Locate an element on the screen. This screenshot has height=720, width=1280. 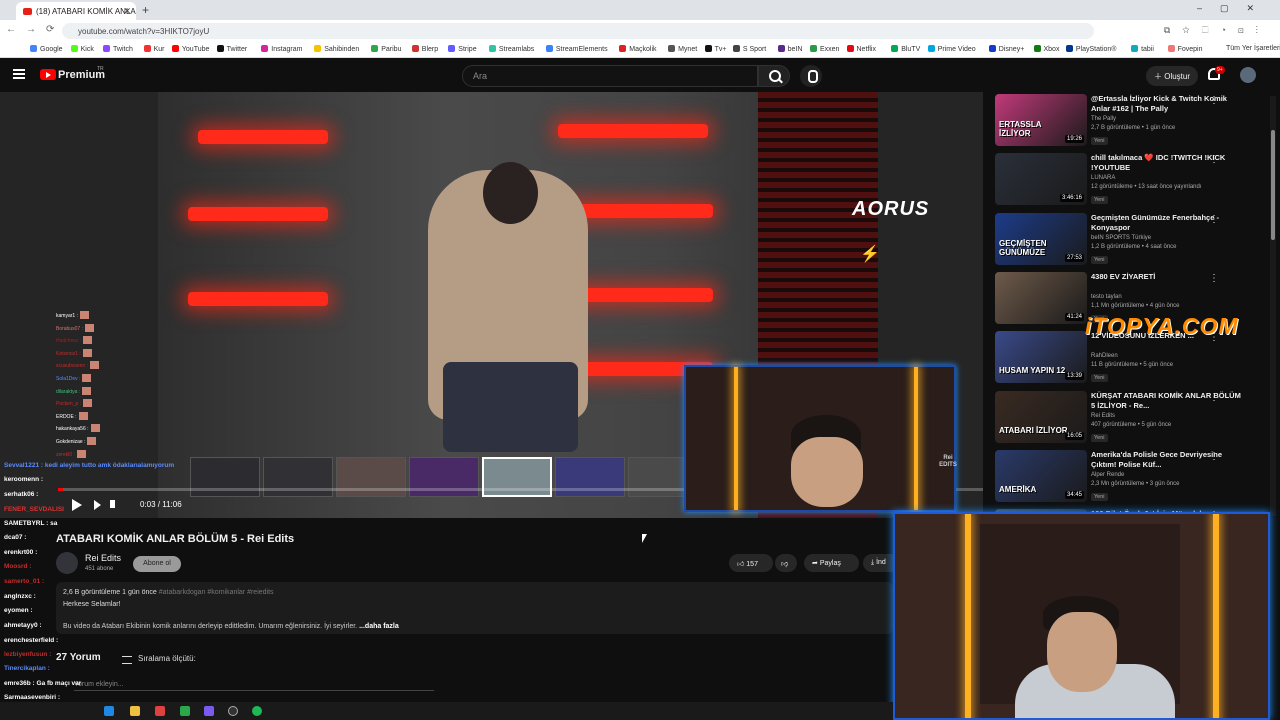
bookmark-item: Blerp is located at coordinates (424, 49).